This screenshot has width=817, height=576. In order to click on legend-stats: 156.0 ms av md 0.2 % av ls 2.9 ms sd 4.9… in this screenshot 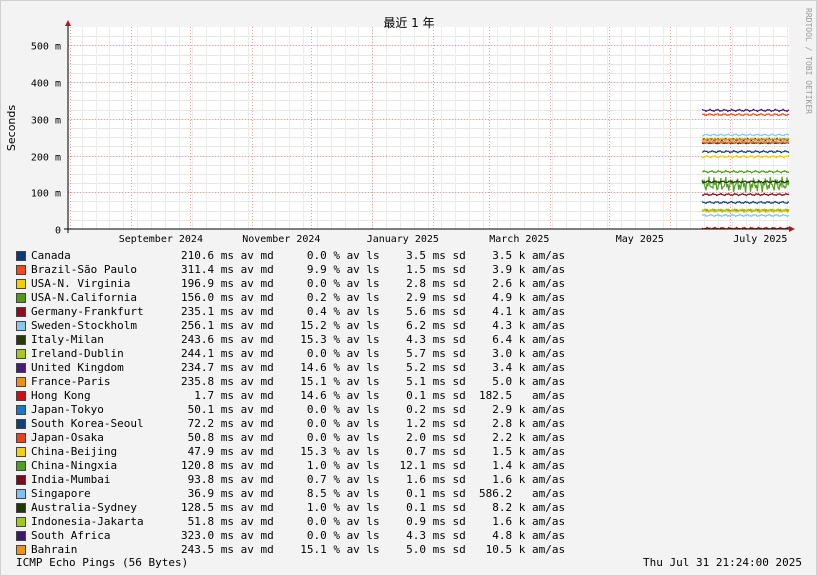, I will do `click(373, 297)`.